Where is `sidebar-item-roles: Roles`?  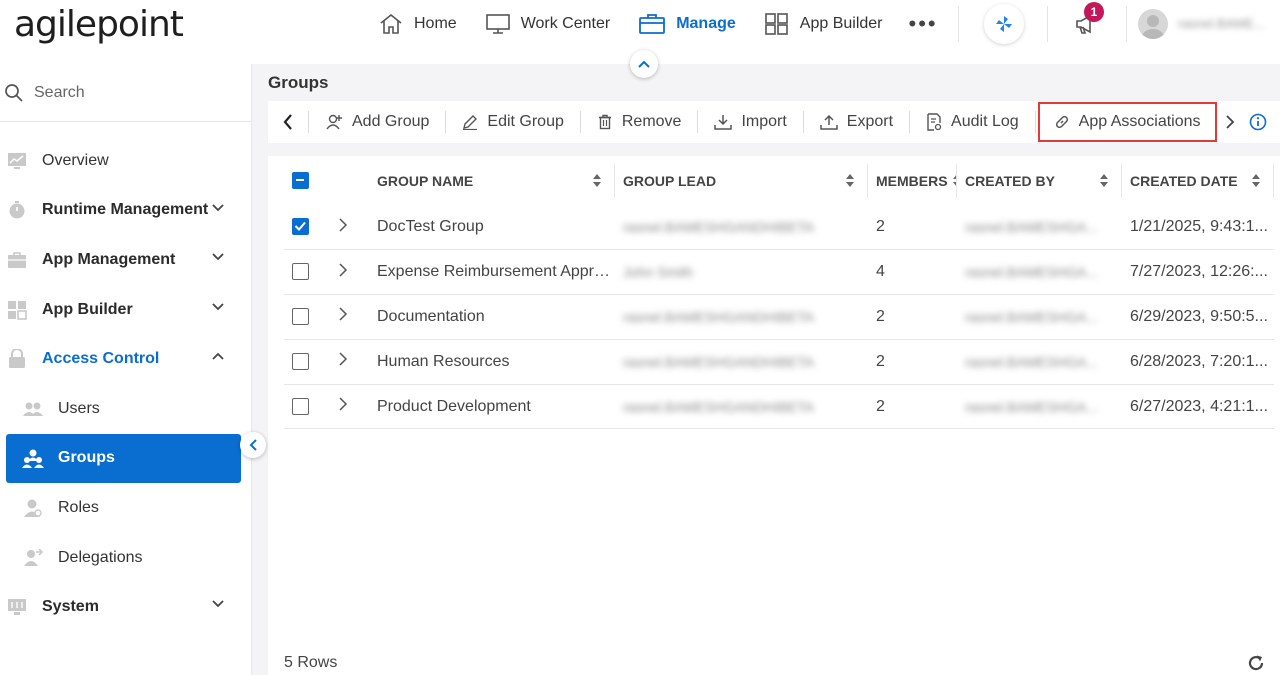 sidebar-item-roles: Roles is located at coordinates (125, 508).